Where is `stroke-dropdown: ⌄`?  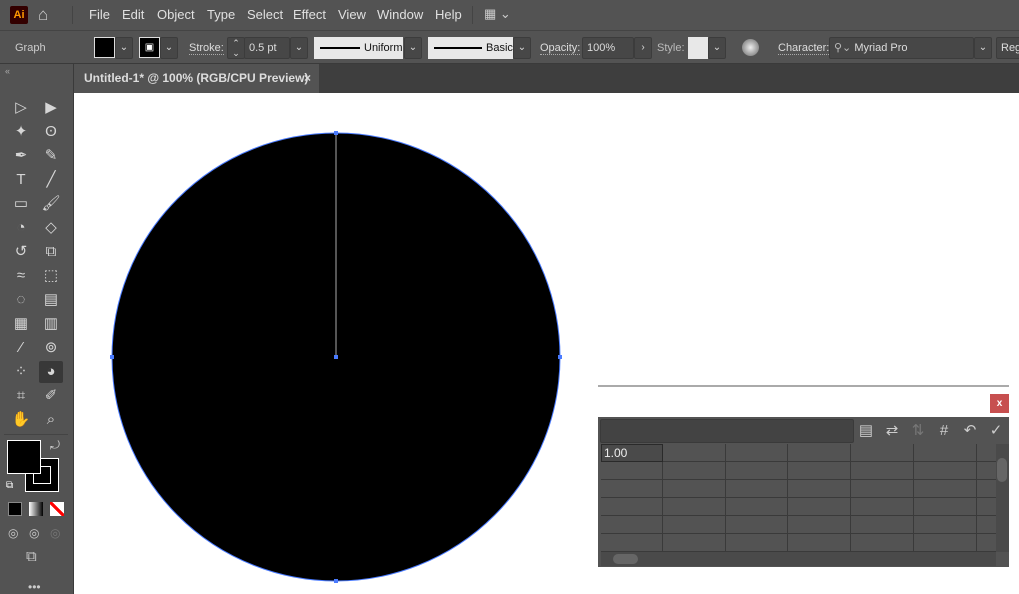 stroke-dropdown: ⌄ is located at coordinates (169, 48).